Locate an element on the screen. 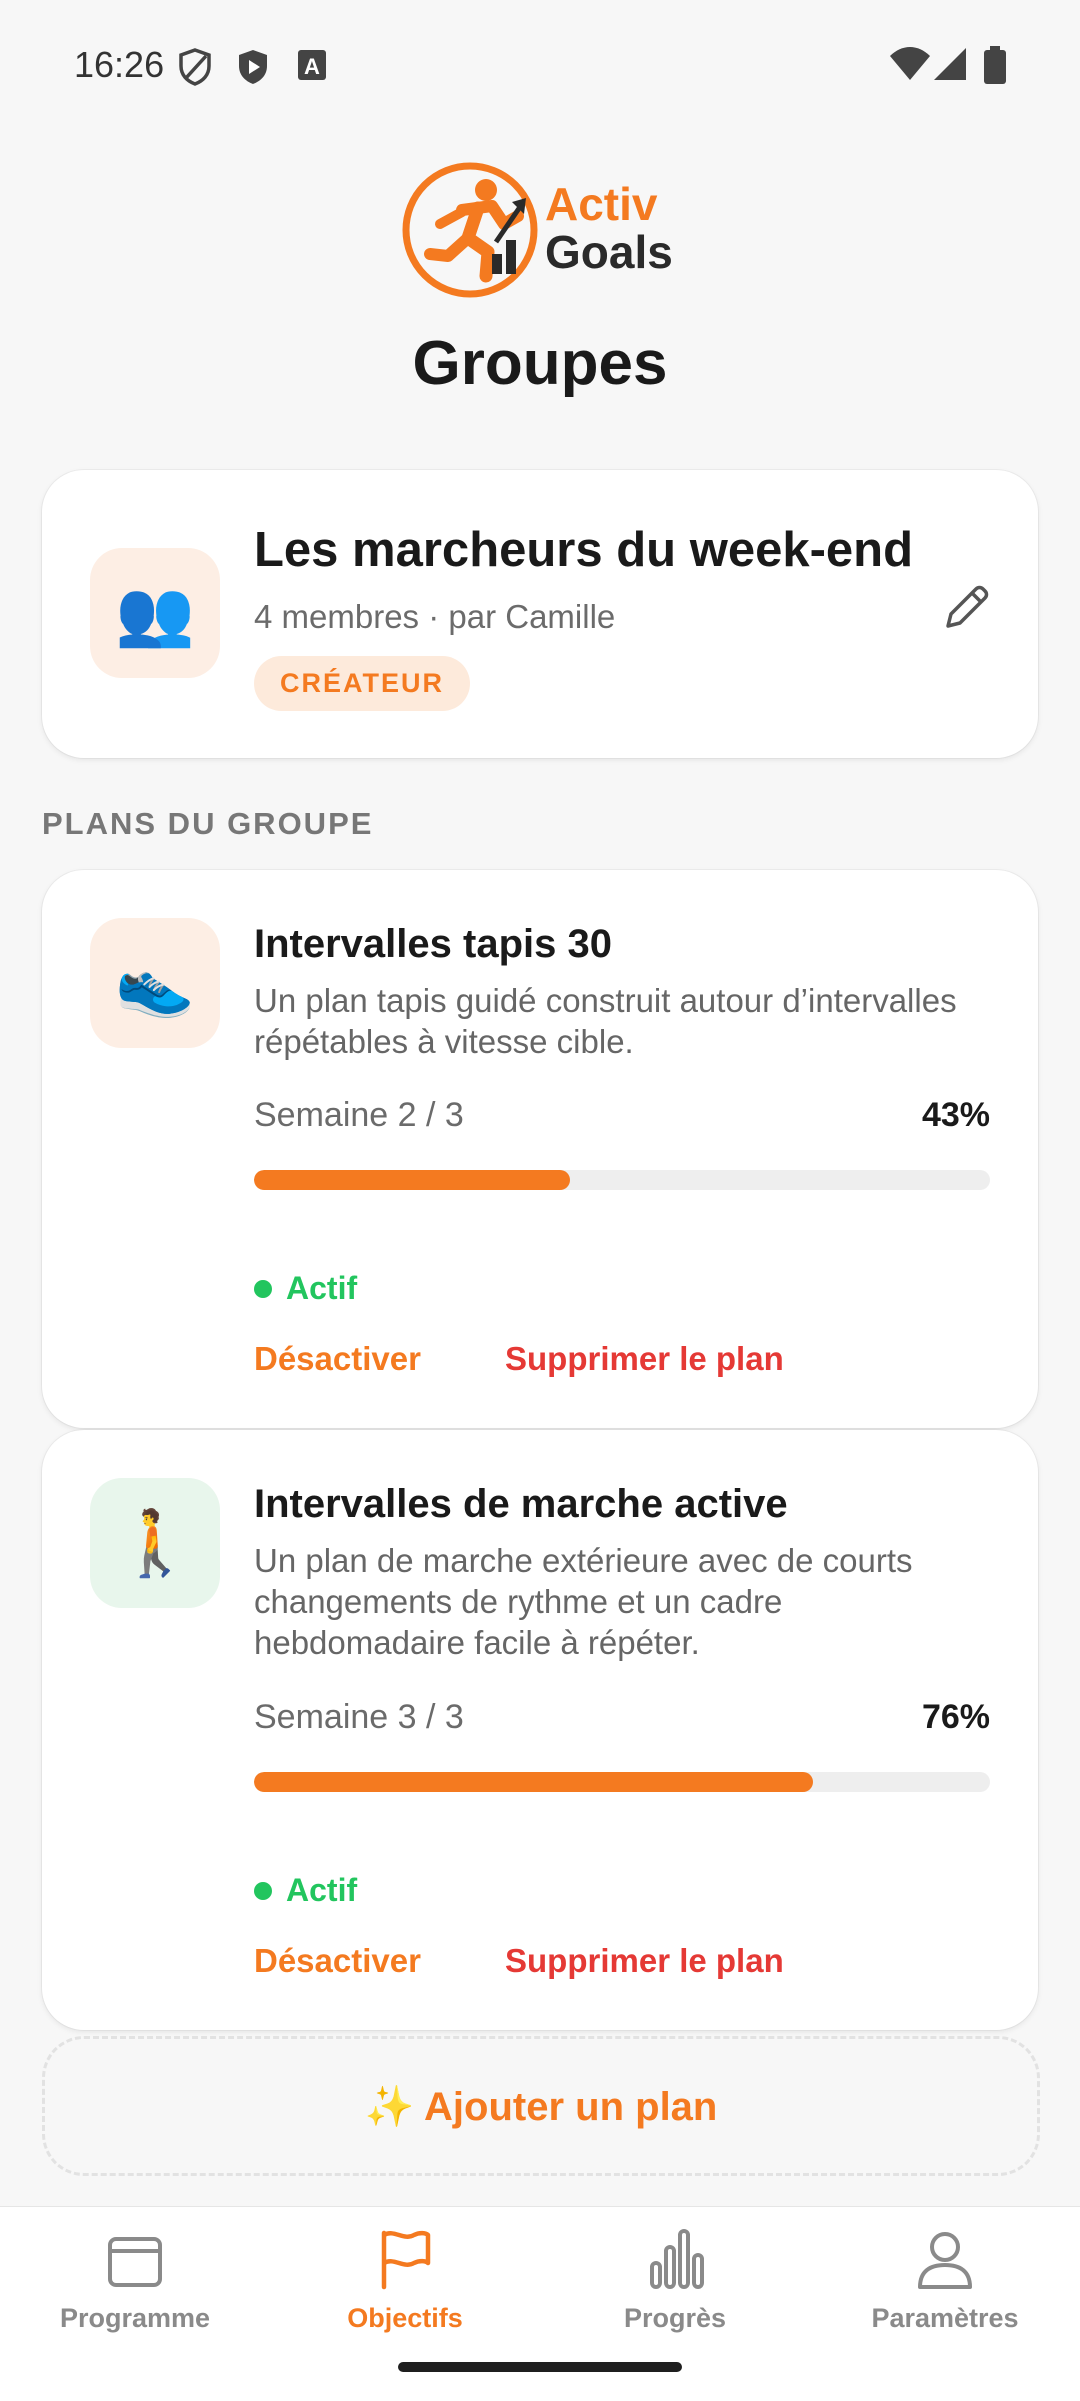 The width and height of the screenshot is (1080, 2401). status-time: 16:26 is located at coordinates (119, 64).